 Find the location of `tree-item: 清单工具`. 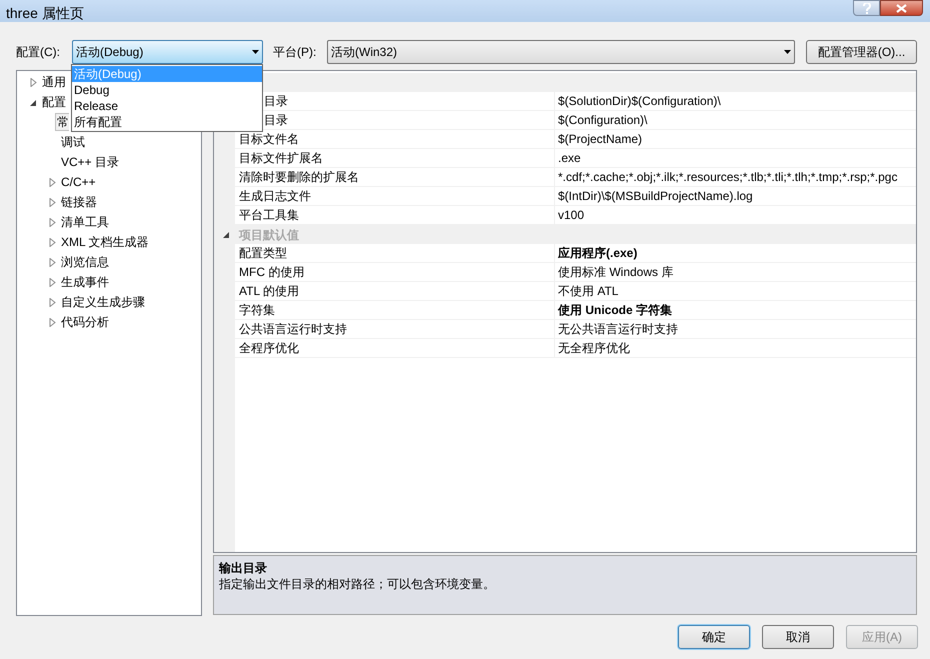

tree-item: 清单工具 is located at coordinates (85, 222).